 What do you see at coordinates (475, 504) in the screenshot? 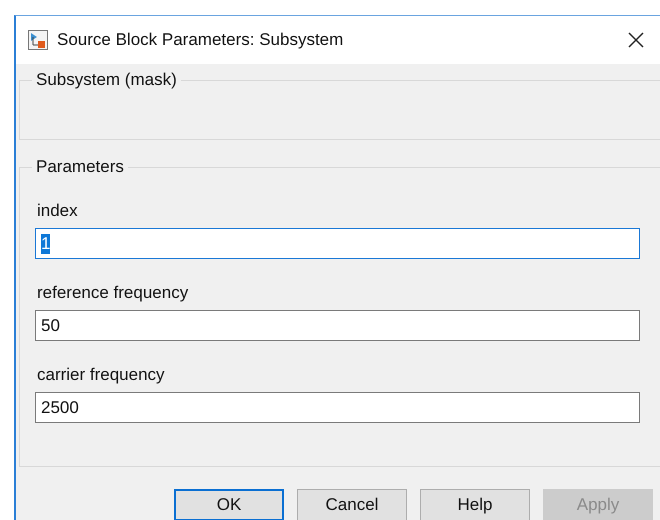
I see `dialog-button: Help` at bounding box center [475, 504].